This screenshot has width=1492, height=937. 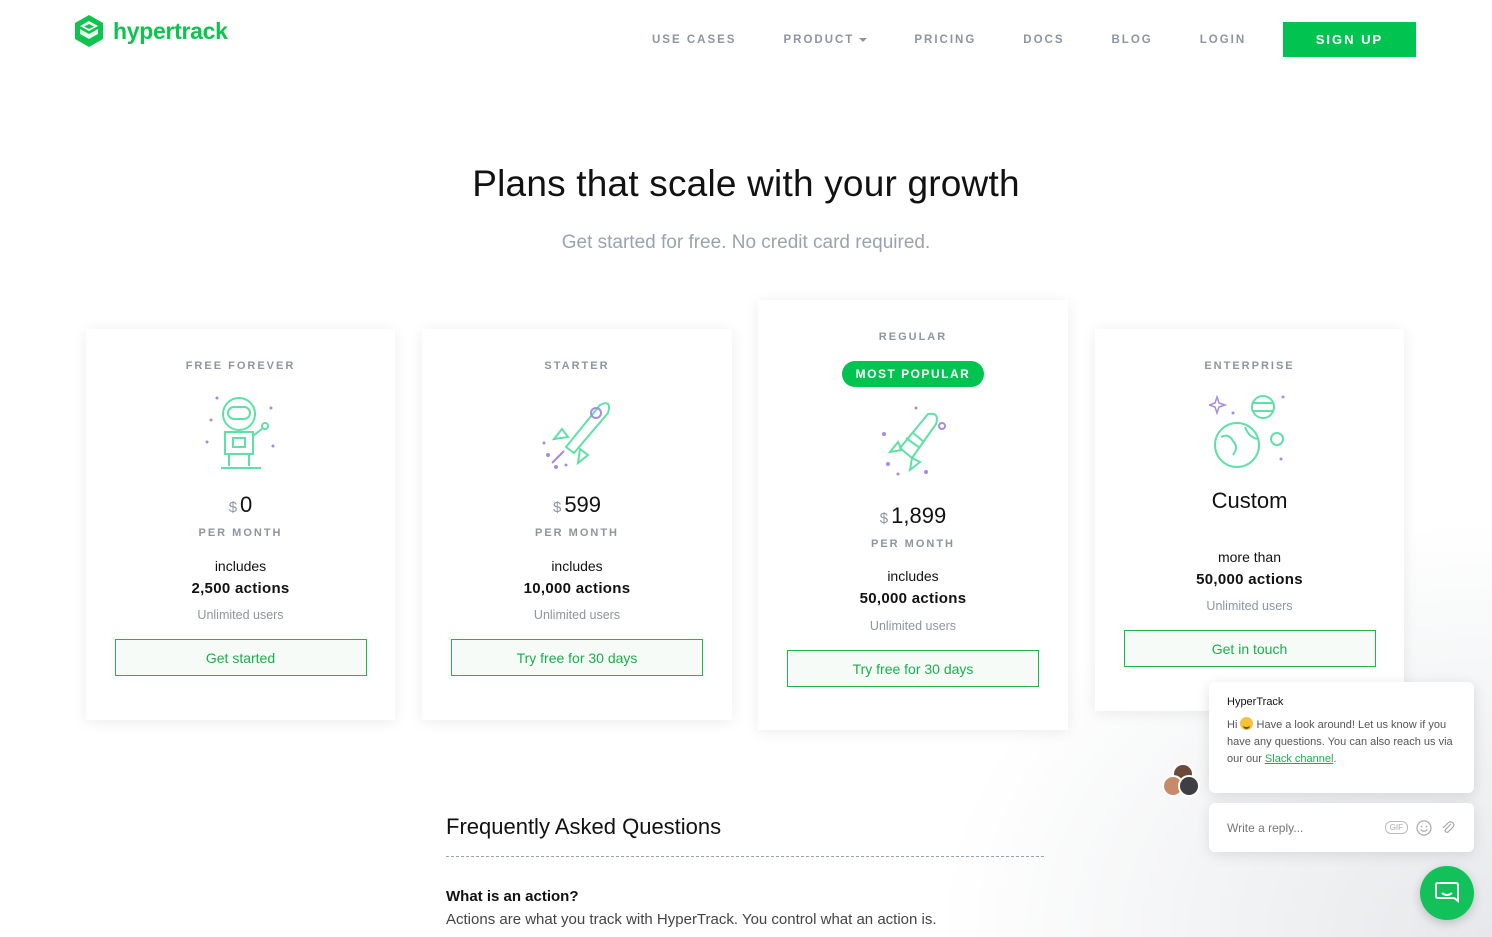 I want to click on avatar, so click(x=1189, y=786).